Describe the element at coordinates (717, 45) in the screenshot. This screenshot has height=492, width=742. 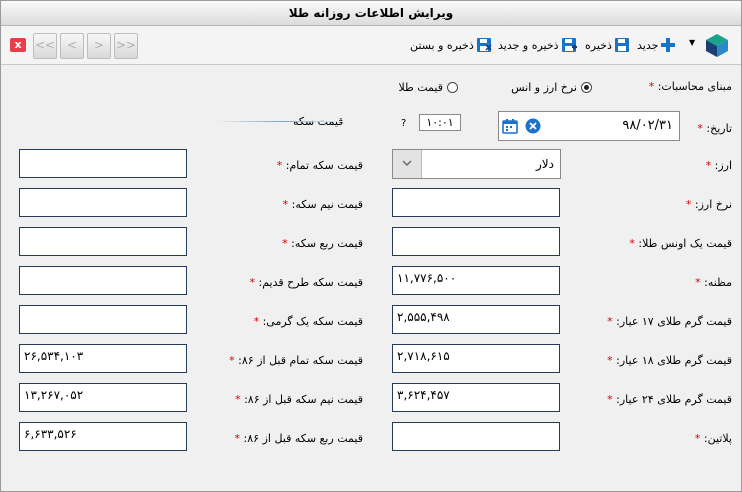
I see `app-logo-icon` at that location.